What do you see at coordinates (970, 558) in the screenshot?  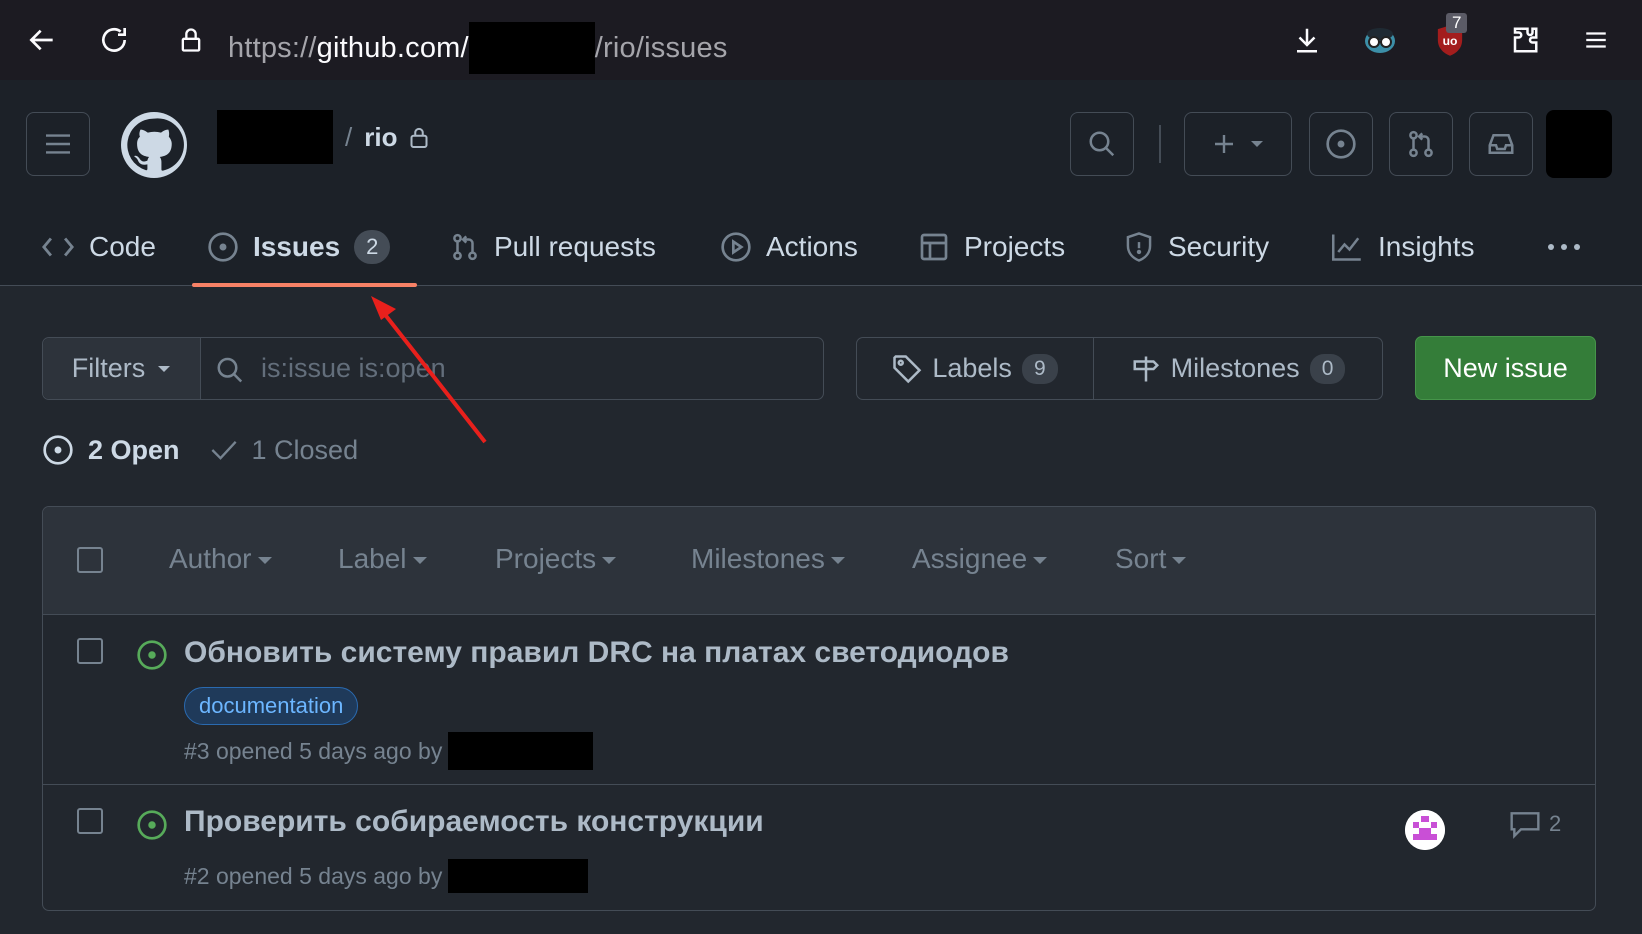 I see `filter-label: Assignee` at bounding box center [970, 558].